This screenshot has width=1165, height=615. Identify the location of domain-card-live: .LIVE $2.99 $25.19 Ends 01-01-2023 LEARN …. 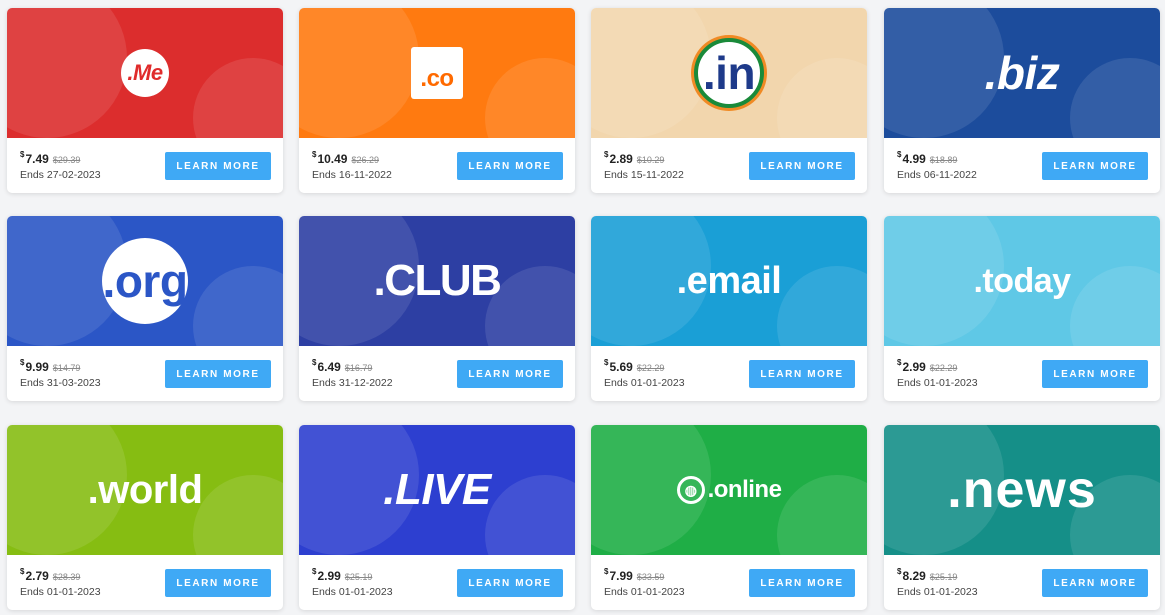
(437, 517).